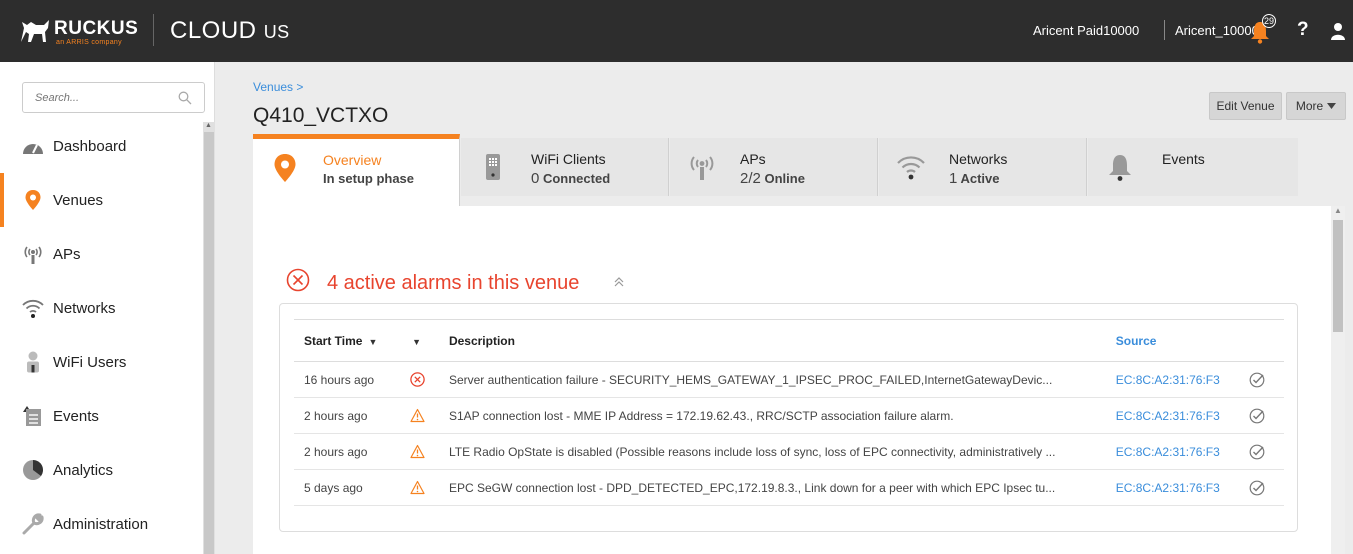 This screenshot has width=1353, height=554. I want to click on sidebar-item-label: Administration, so click(101, 524).